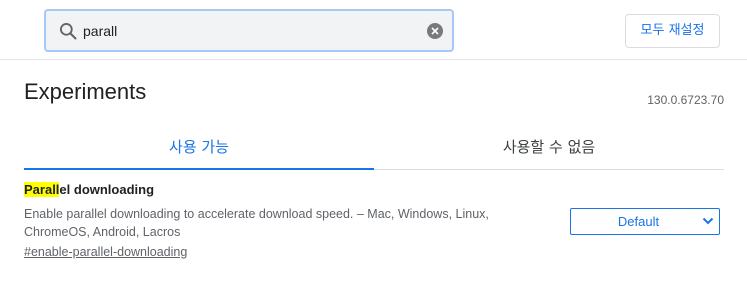 This screenshot has width=747, height=288. I want to click on tab-available: 사용 가능, so click(199, 148).